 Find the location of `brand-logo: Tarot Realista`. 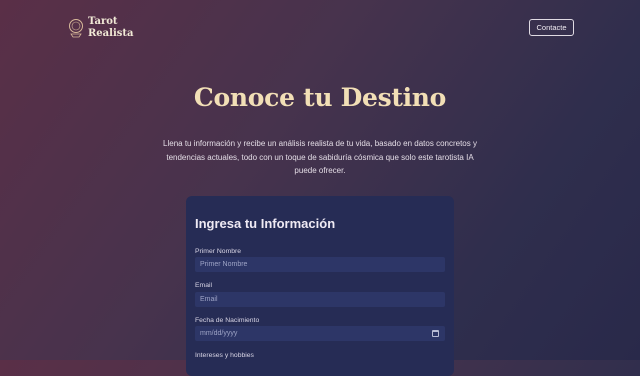

brand-logo: Tarot Realista is located at coordinates (108, 28).